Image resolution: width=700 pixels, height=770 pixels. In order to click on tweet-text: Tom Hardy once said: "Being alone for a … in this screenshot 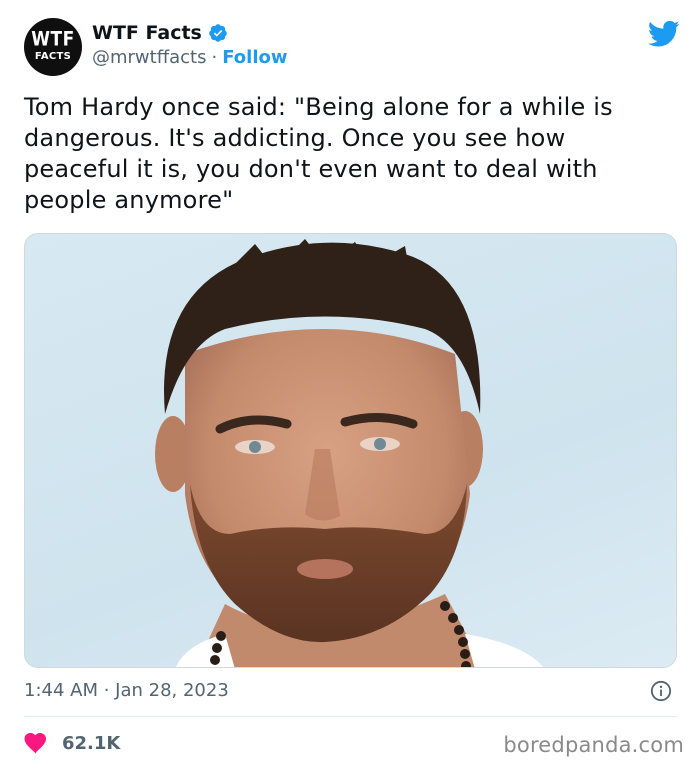, I will do `click(318, 153)`.